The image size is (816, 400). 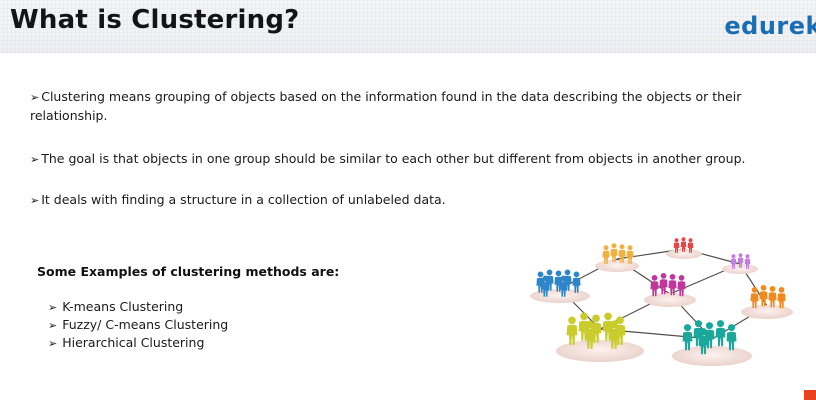 I want to click on example-item: ➢ Fuzzy/ C-means Clustering, so click(x=138, y=325).